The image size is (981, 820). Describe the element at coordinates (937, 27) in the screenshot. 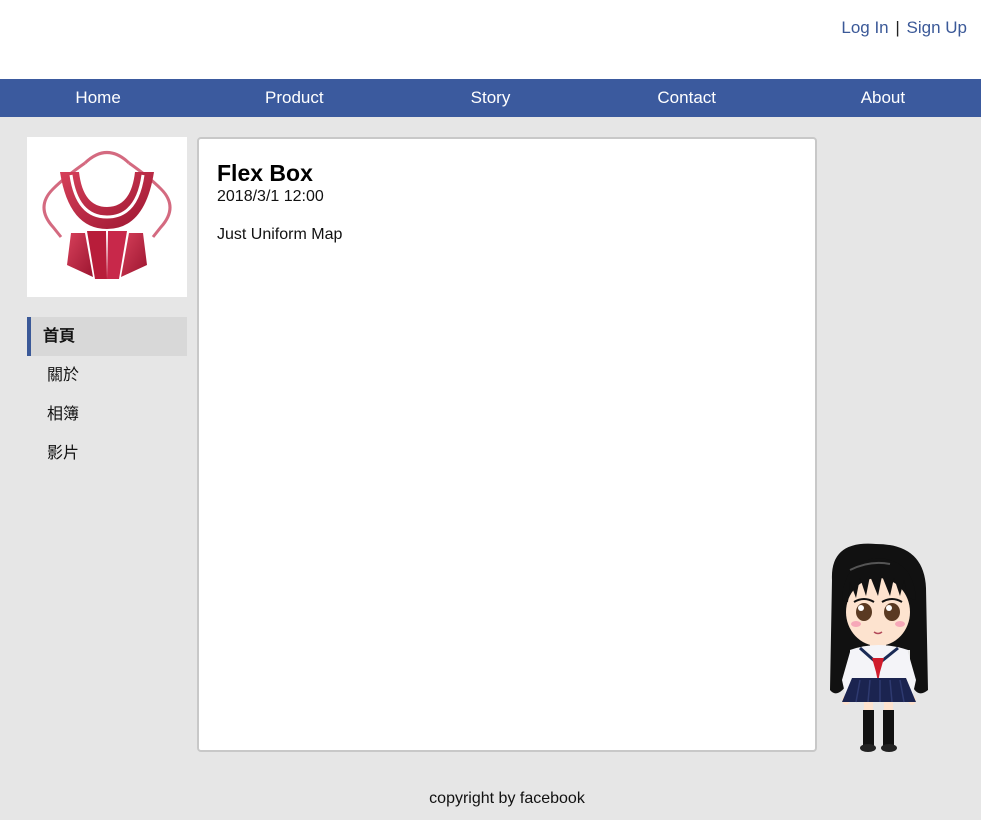

I see `signup-link: Sign Up` at that location.